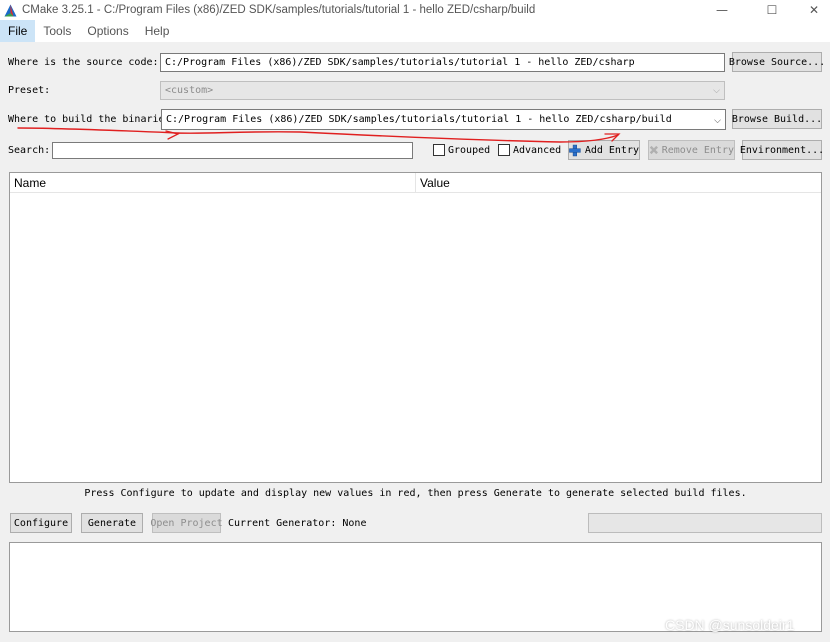 This screenshot has height=642, width=830. What do you see at coordinates (29, 150) in the screenshot?
I see `search-label: Search:` at bounding box center [29, 150].